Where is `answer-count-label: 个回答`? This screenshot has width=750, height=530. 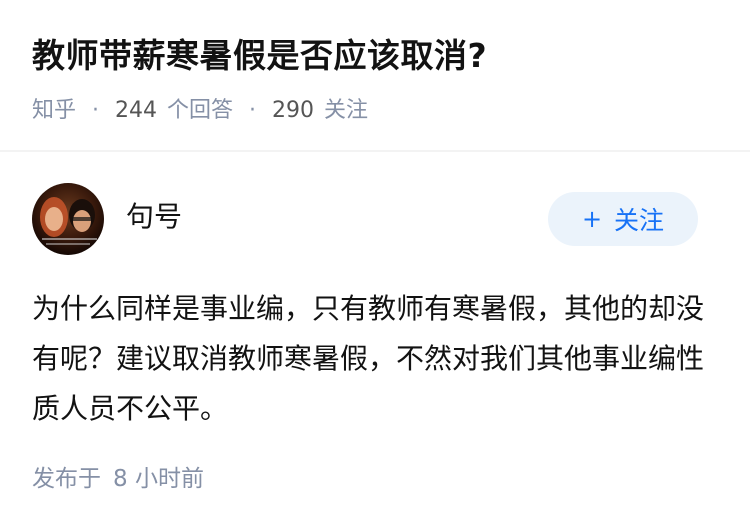 answer-count-label: 个回答 is located at coordinates (200, 111).